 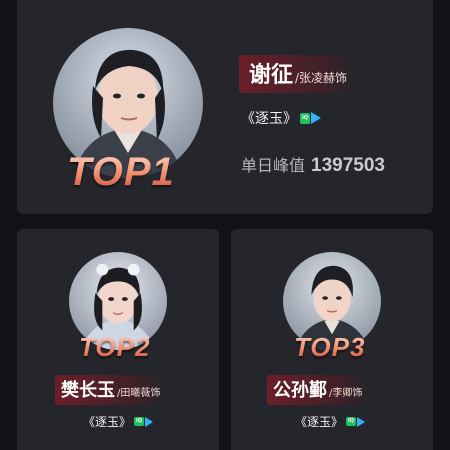 I want to click on actor-name: /田曦薇饰, so click(x=139, y=393).